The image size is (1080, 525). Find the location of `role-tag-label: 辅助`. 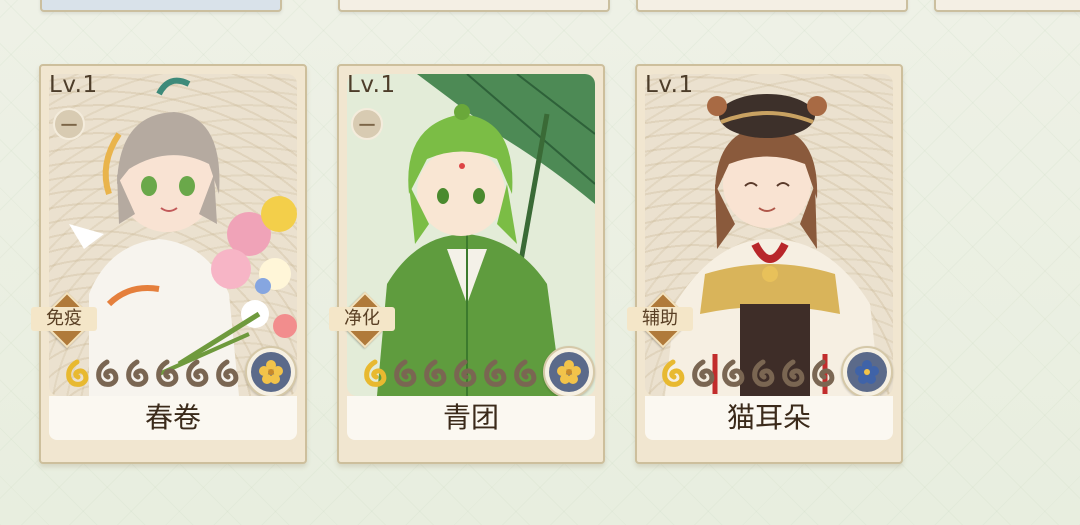

role-tag-label: 辅助 is located at coordinates (660, 319).